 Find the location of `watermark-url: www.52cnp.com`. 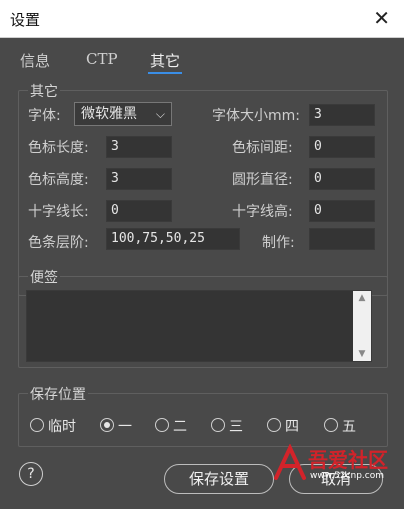

watermark-url: www.52cnp.com is located at coordinates (347, 476).